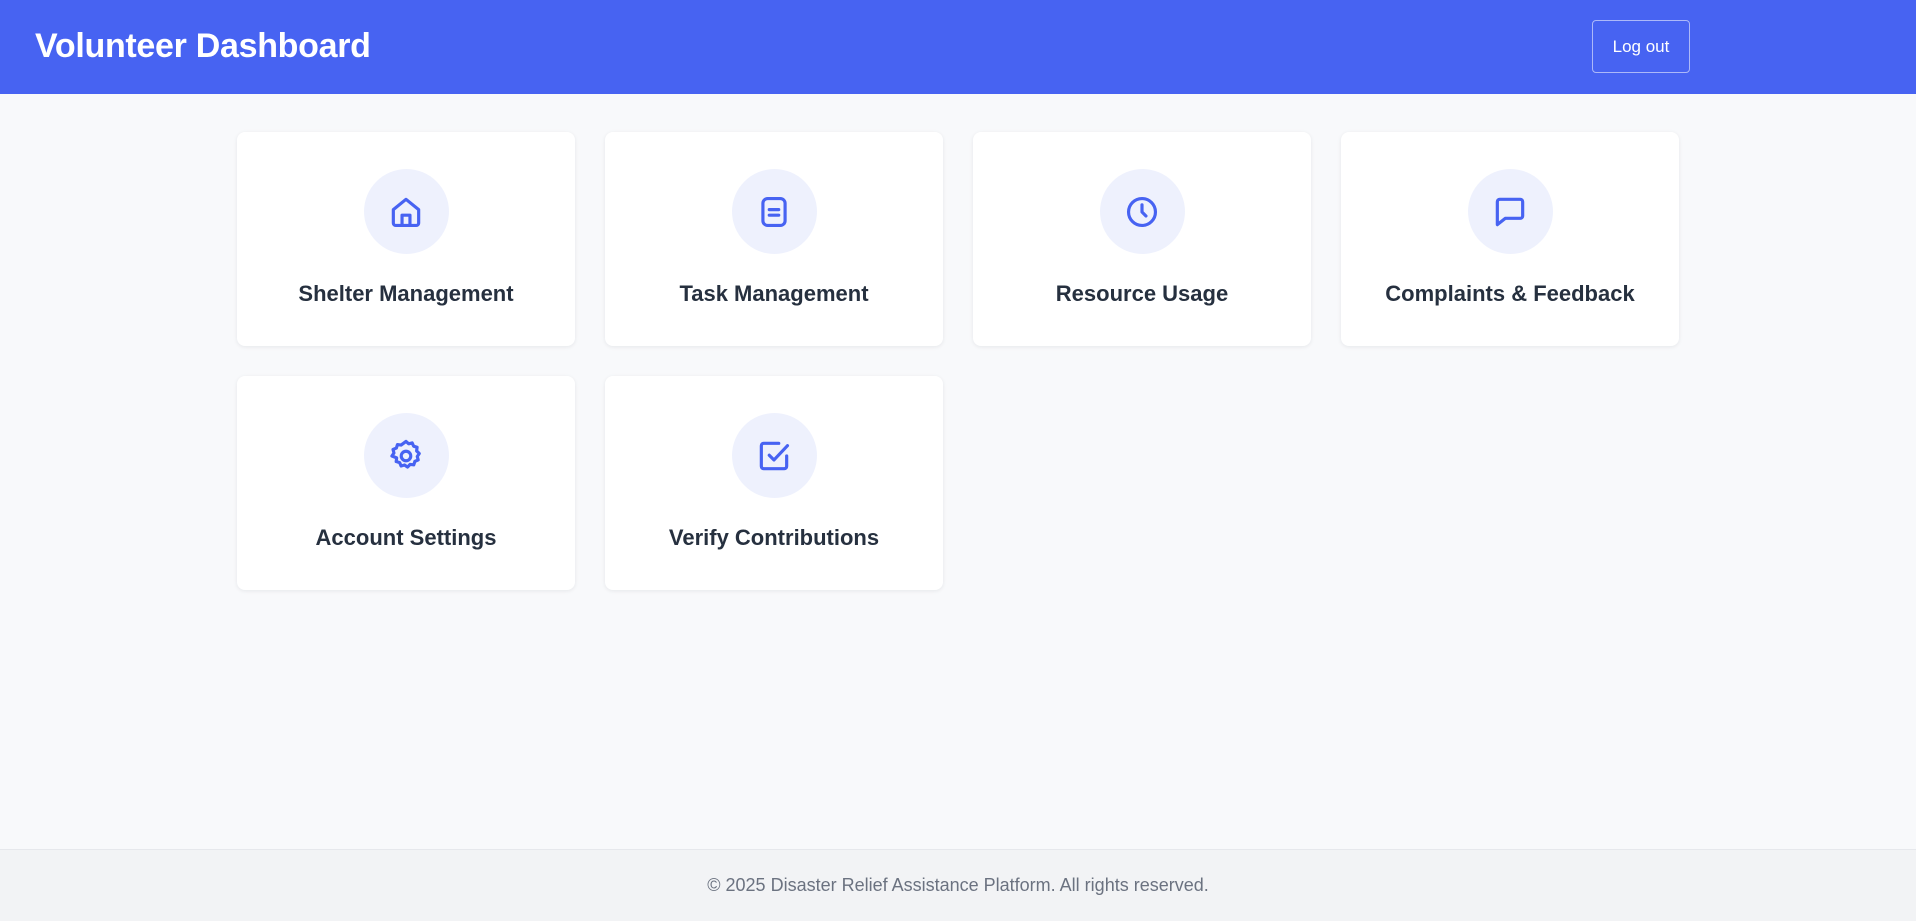  I want to click on message-icon, so click(1510, 211).